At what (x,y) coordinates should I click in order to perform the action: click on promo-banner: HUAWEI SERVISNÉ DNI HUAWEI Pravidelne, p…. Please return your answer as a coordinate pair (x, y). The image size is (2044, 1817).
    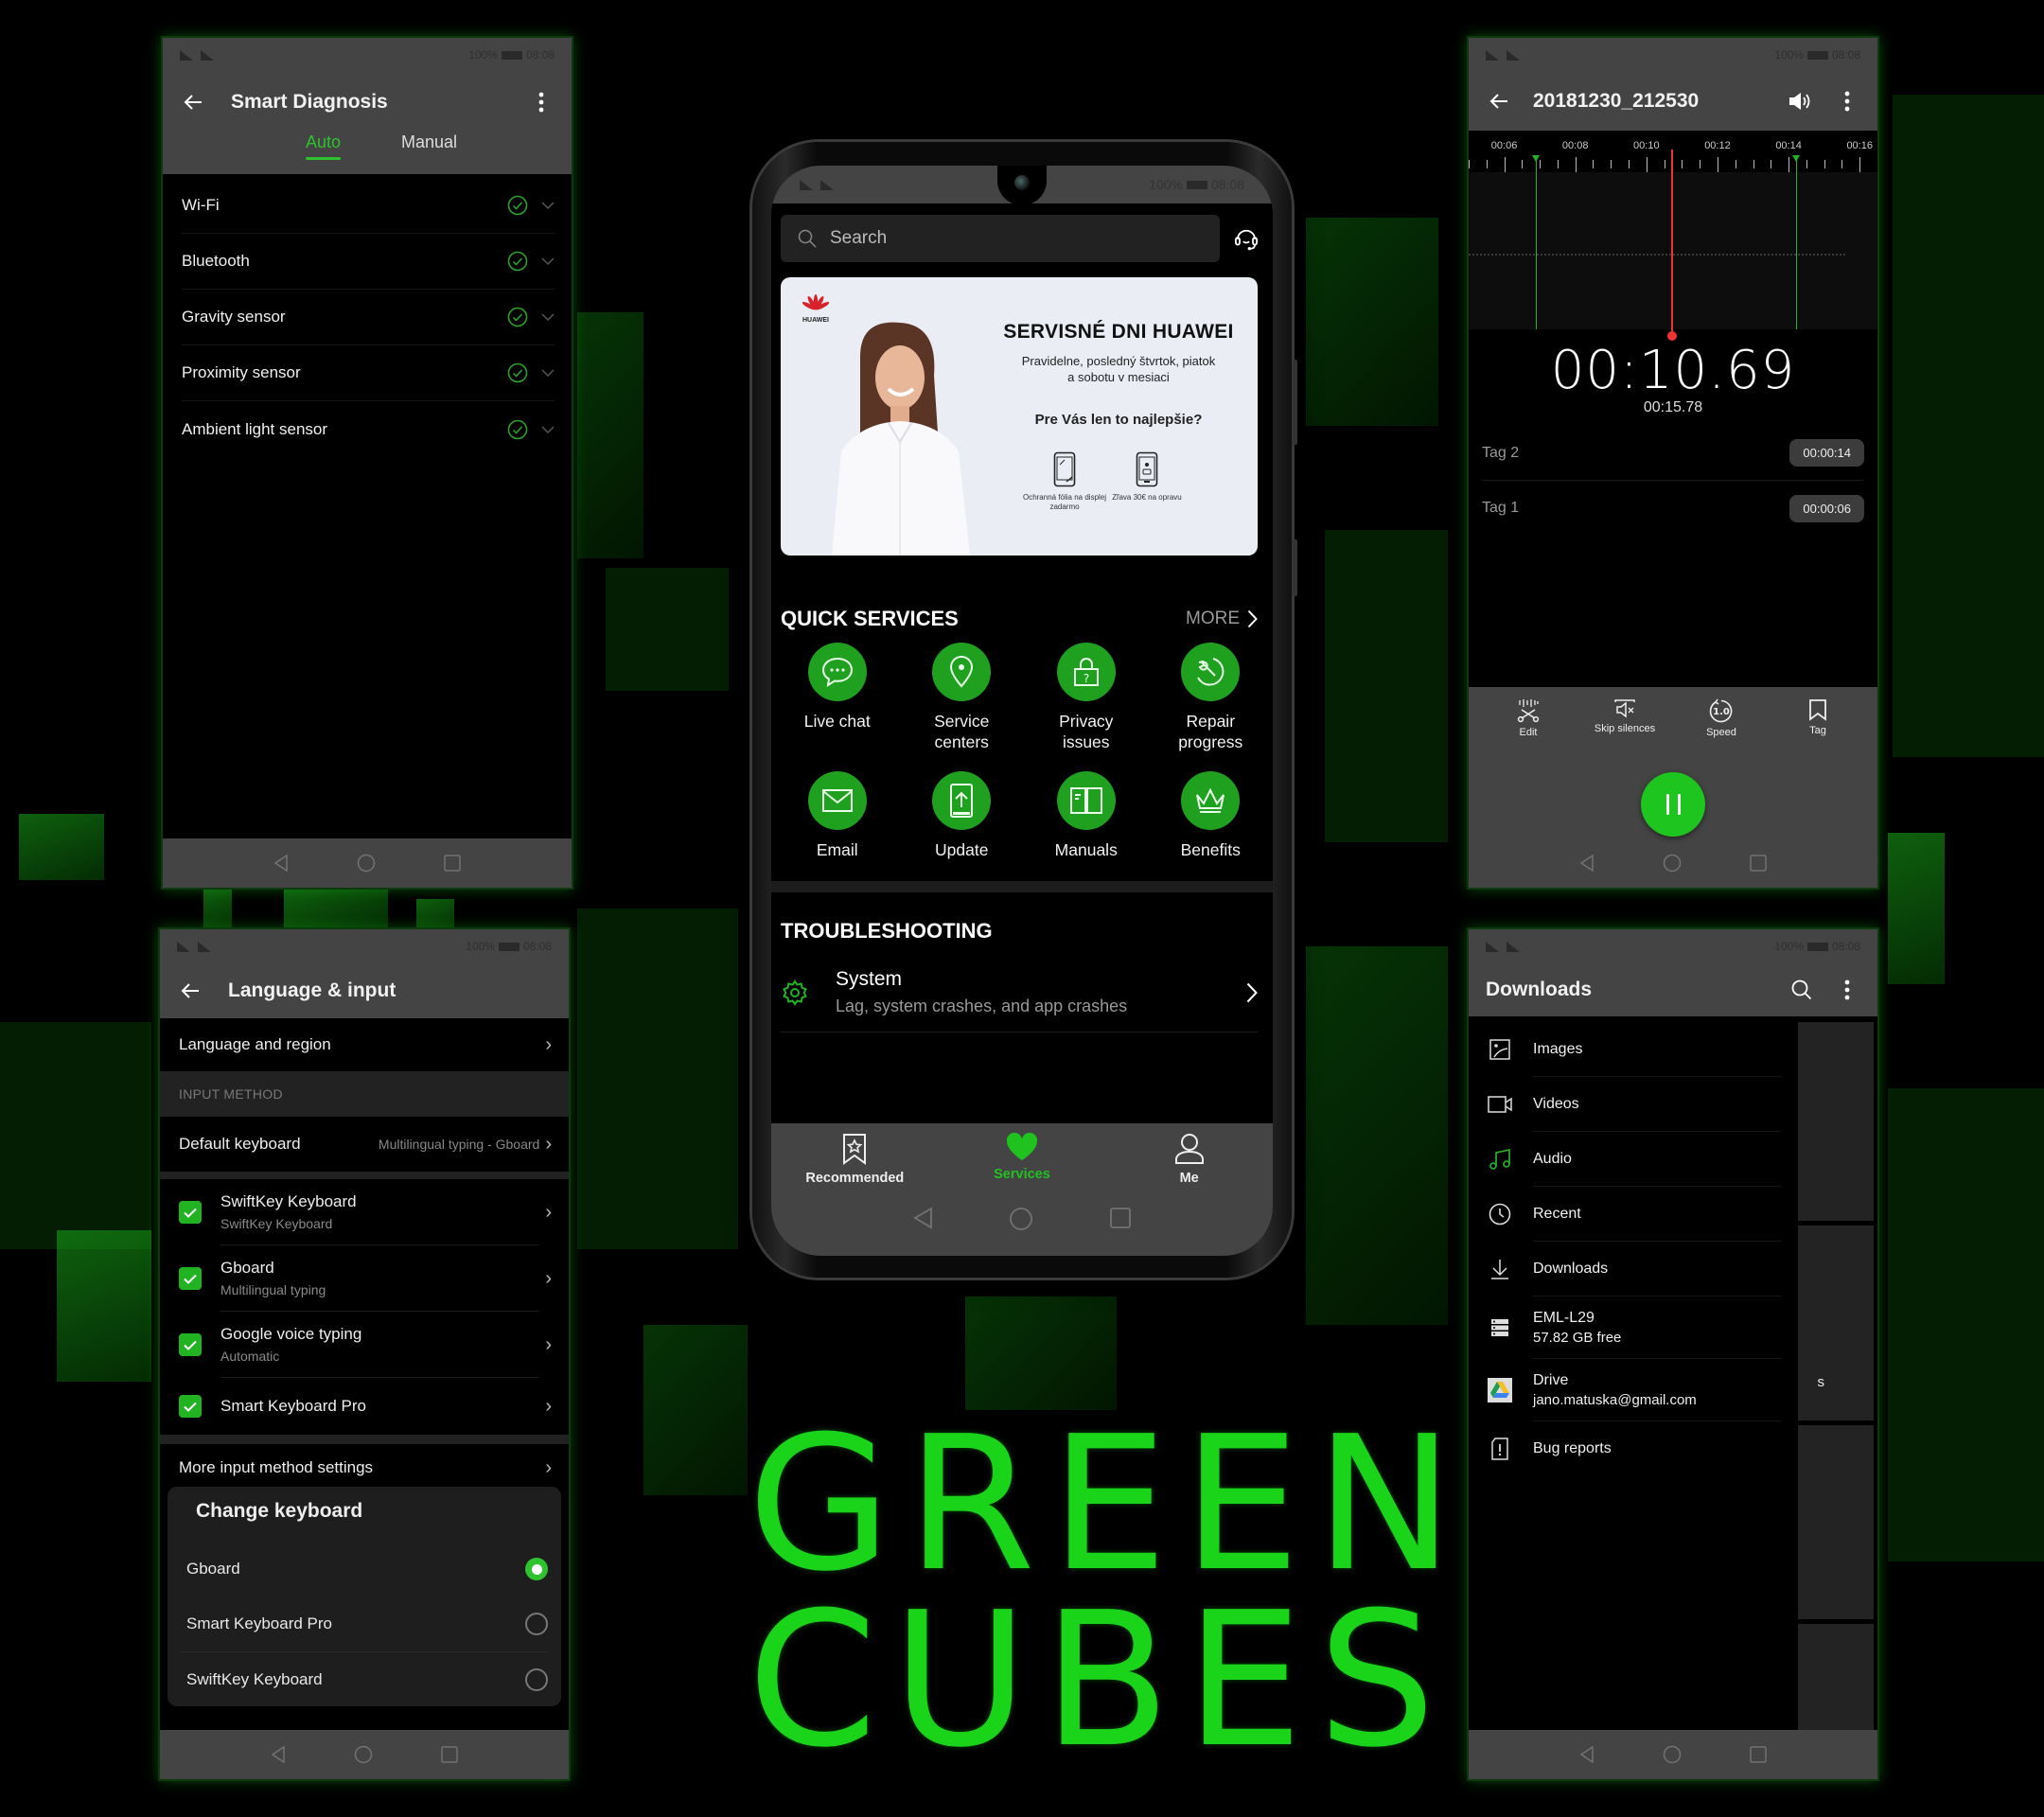
    Looking at the image, I should click on (1019, 417).